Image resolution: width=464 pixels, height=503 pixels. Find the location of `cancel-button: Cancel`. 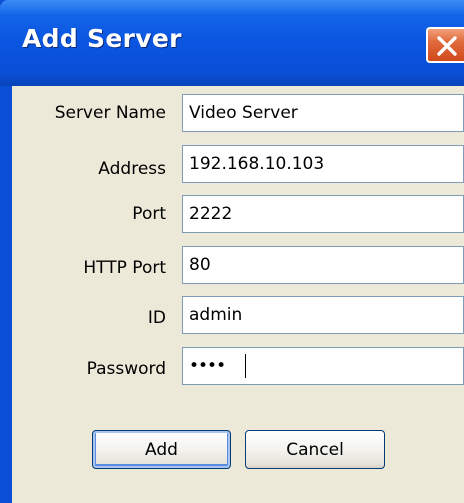

cancel-button: Cancel is located at coordinates (315, 449).